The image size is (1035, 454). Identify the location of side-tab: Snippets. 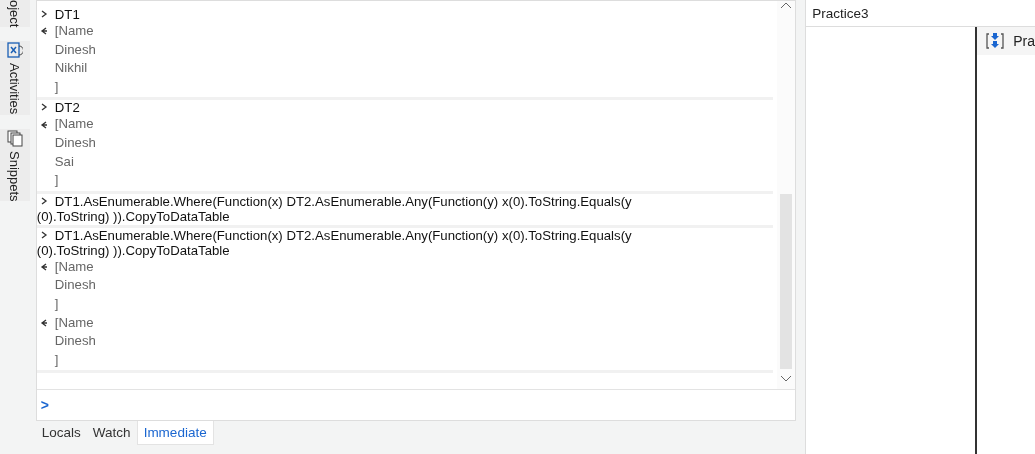
(15, 165).